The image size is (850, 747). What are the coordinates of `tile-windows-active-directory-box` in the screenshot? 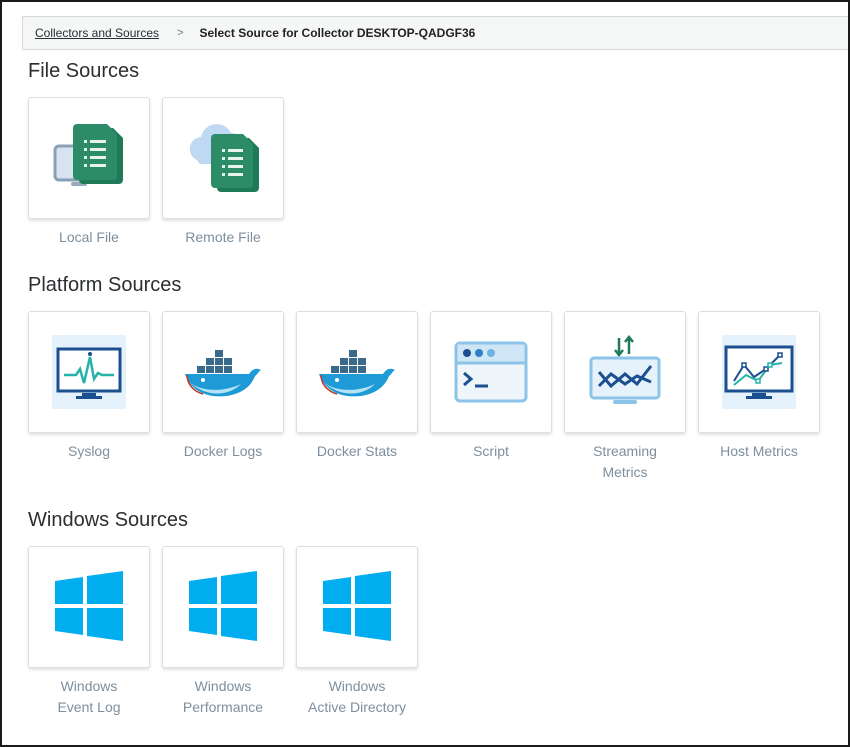 It's located at (357, 607).